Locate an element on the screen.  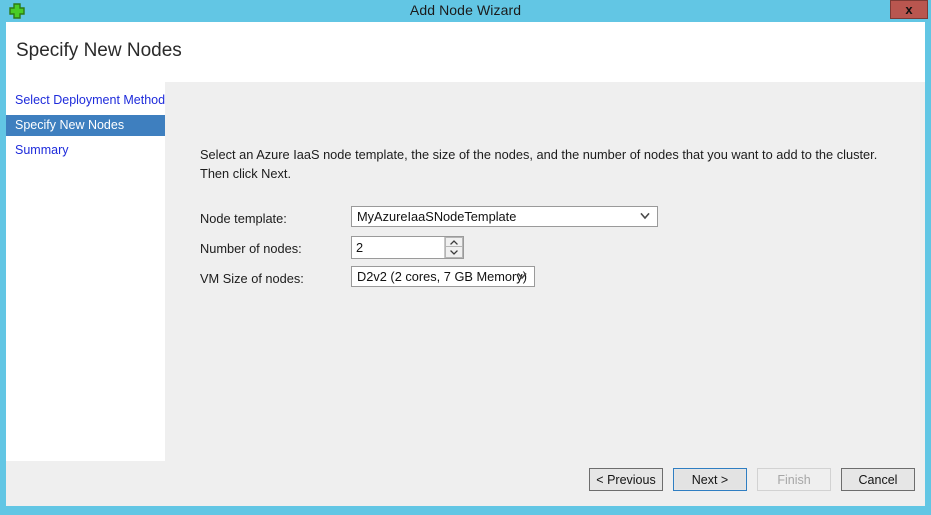
window-title: Add Node Wizard is located at coordinates (465, 10).